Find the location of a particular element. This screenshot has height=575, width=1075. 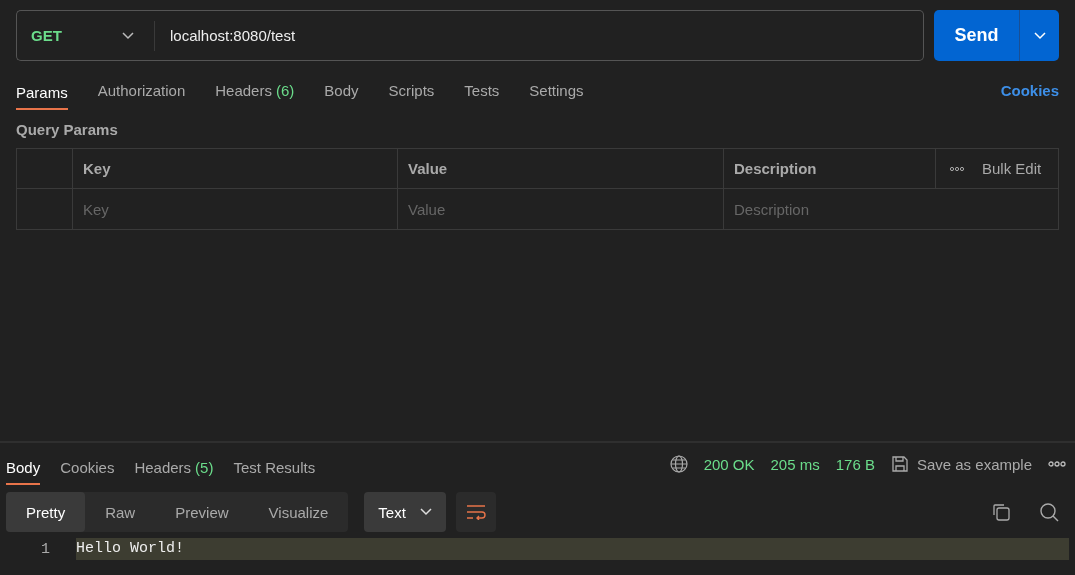

response-tab: Cookies is located at coordinates (87, 468).